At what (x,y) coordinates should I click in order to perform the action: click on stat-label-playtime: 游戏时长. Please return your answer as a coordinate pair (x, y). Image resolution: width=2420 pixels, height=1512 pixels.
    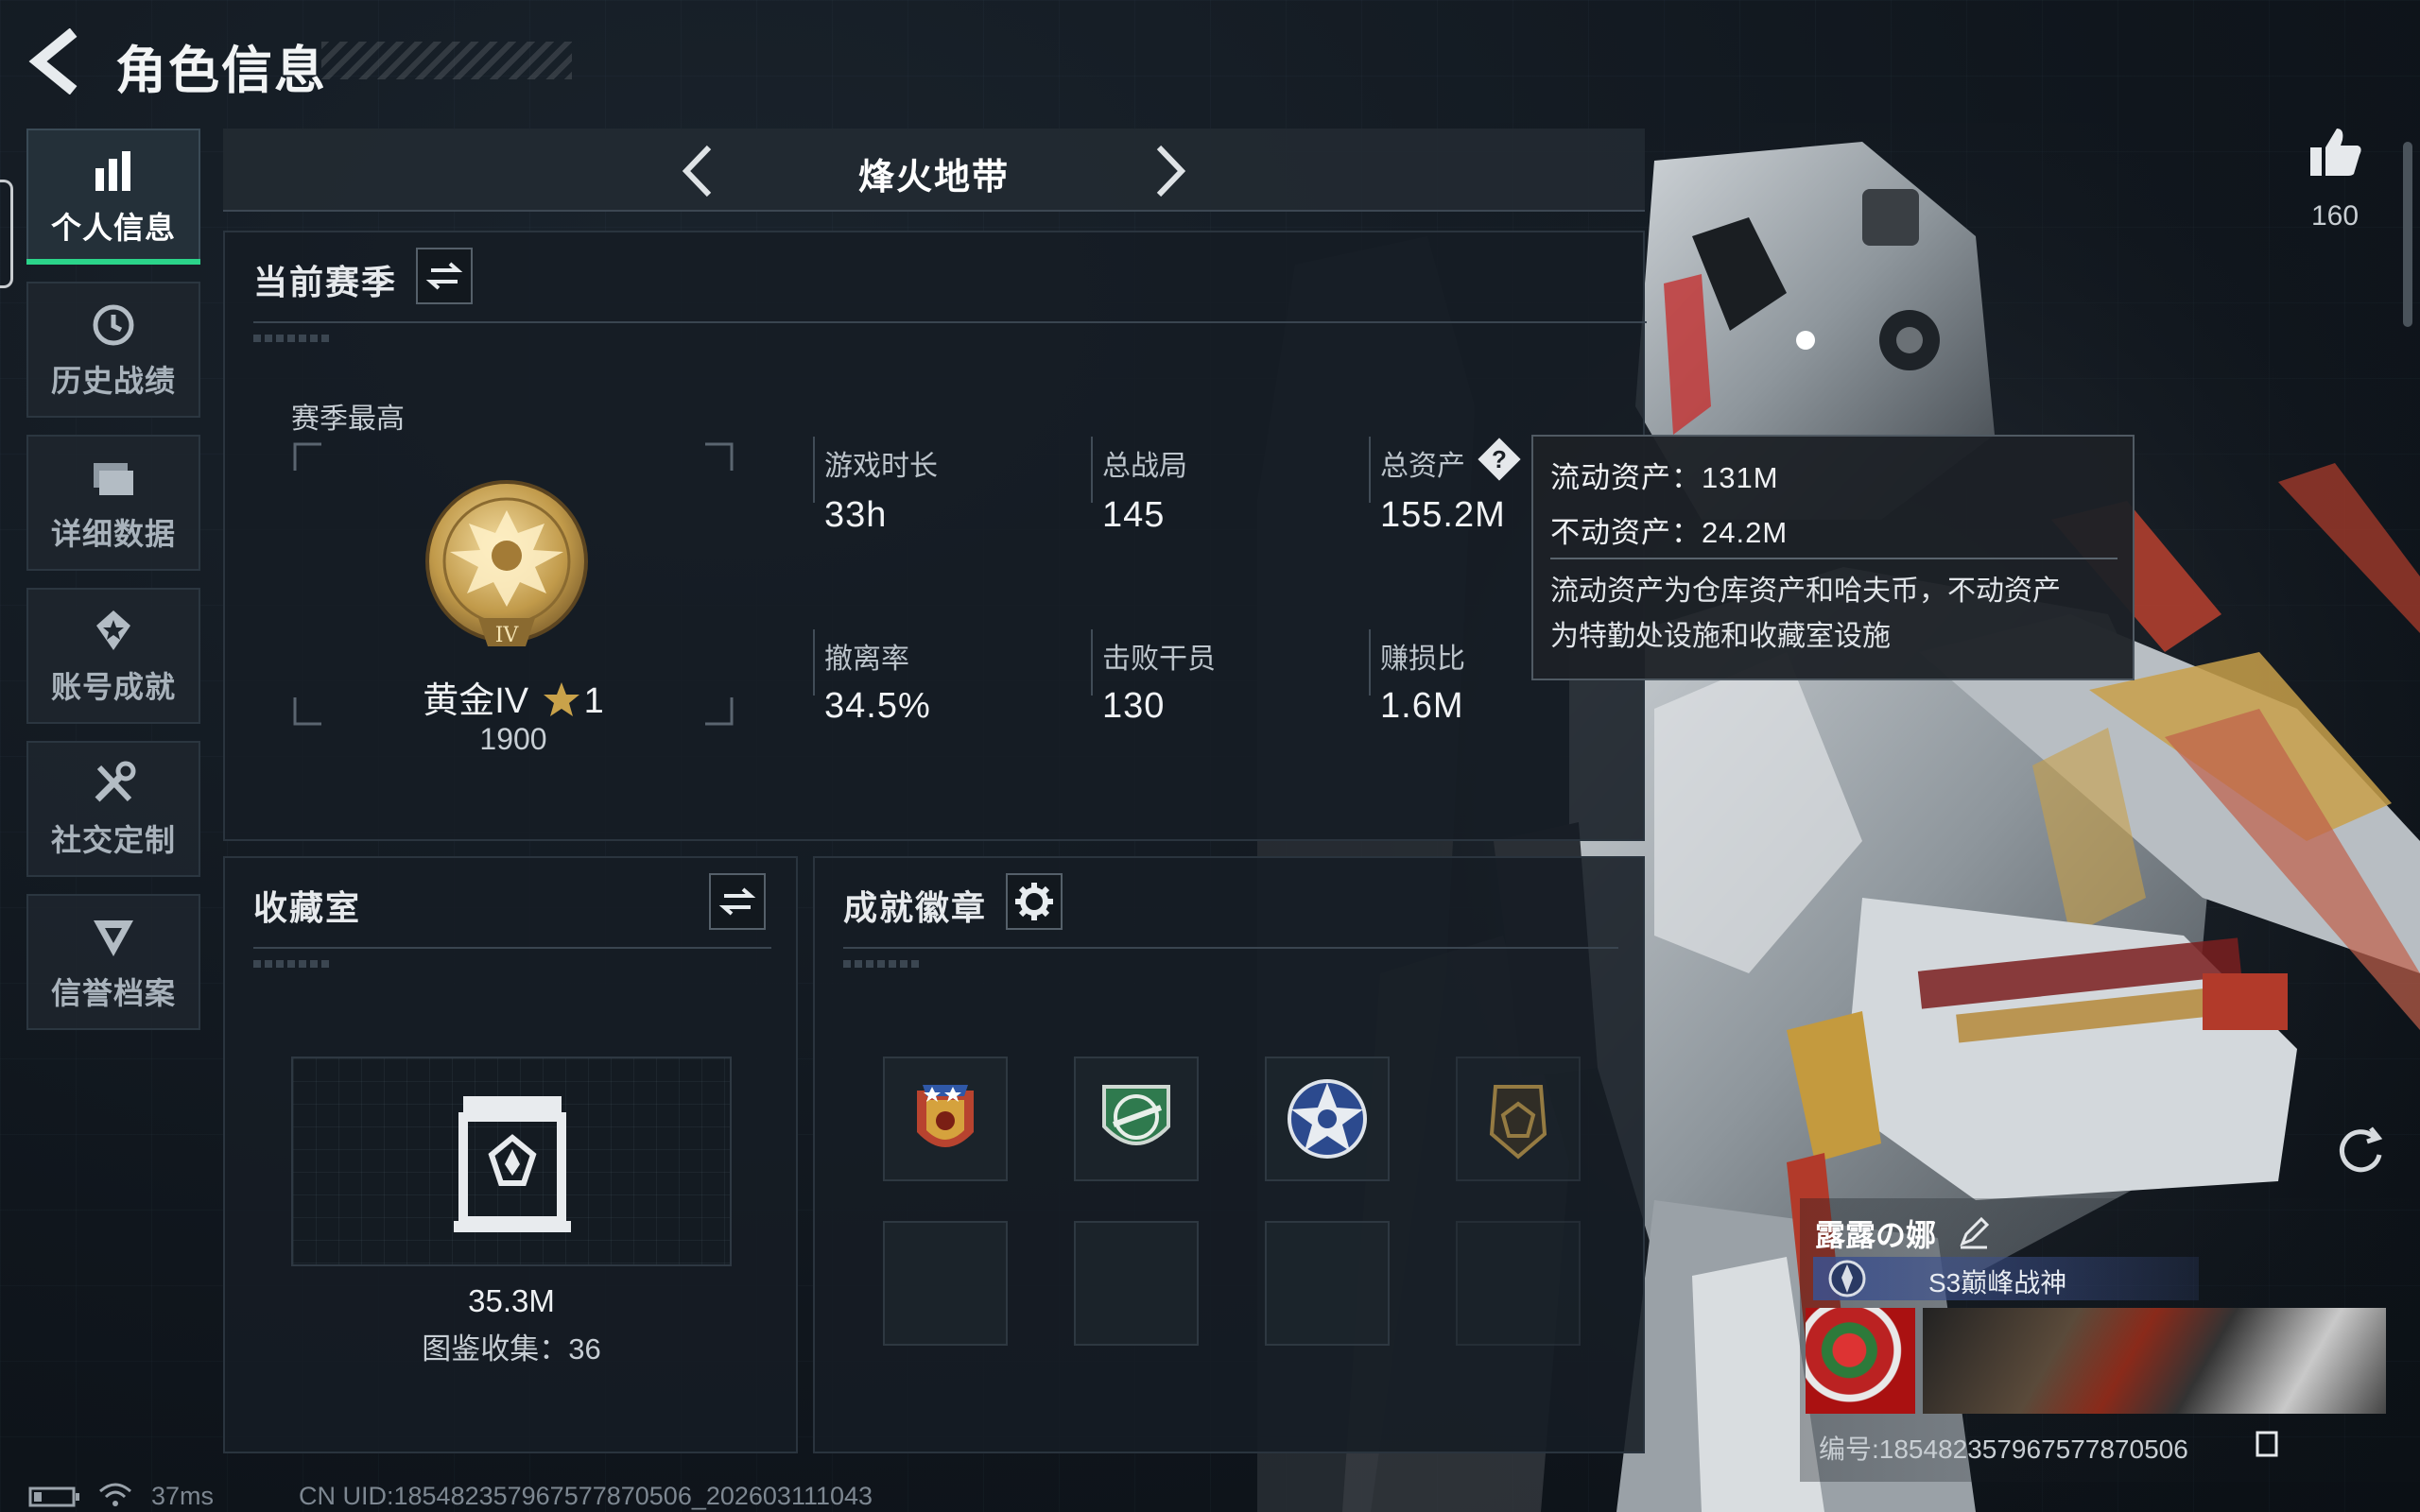
    Looking at the image, I should click on (881, 466).